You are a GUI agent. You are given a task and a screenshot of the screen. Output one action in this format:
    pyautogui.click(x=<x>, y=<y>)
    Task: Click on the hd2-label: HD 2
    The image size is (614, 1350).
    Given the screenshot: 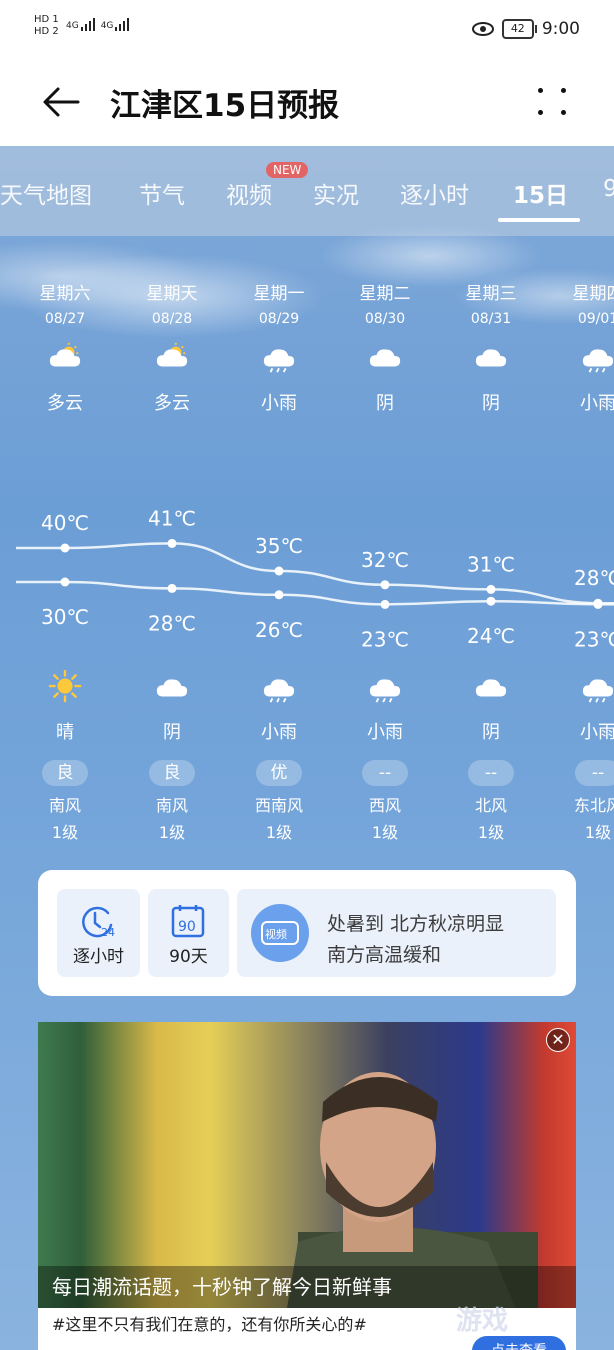 What is the action you would take?
    pyautogui.click(x=46, y=31)
    